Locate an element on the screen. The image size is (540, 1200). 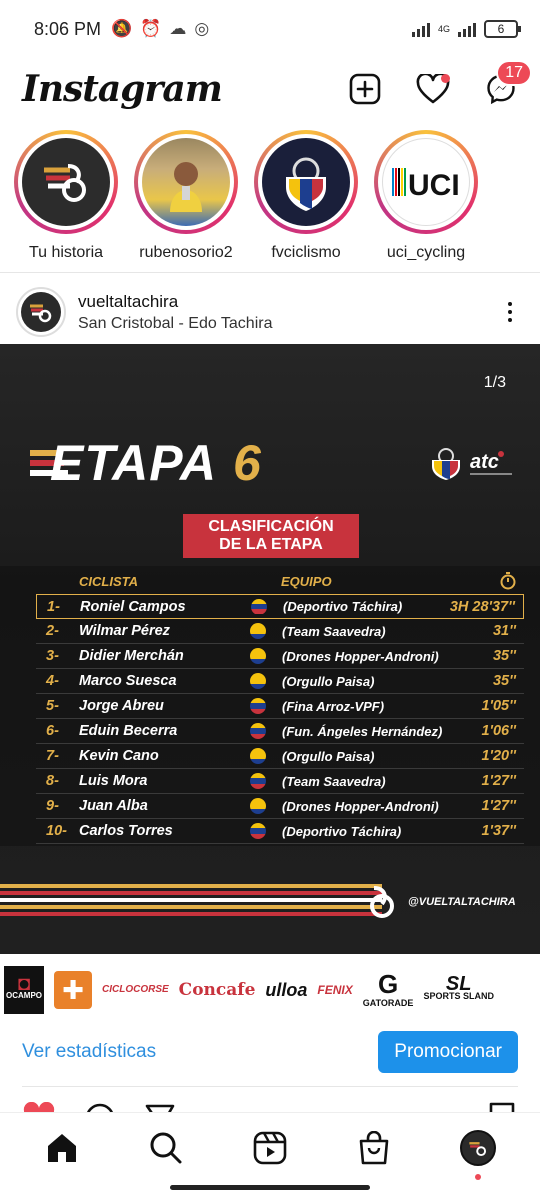
nav-home is located at coordinates (62, 1148).